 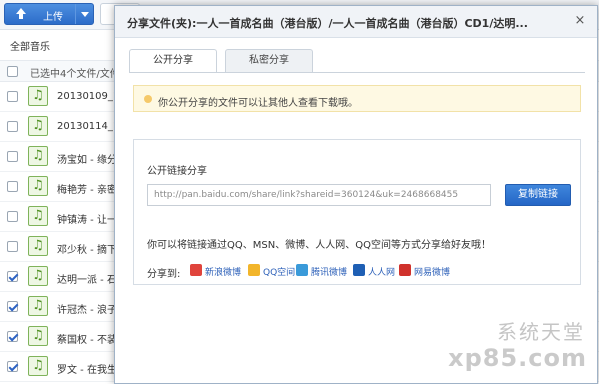 I want to click on file-name: 许冠杰 - 浪子, so click(x=87, y=308).